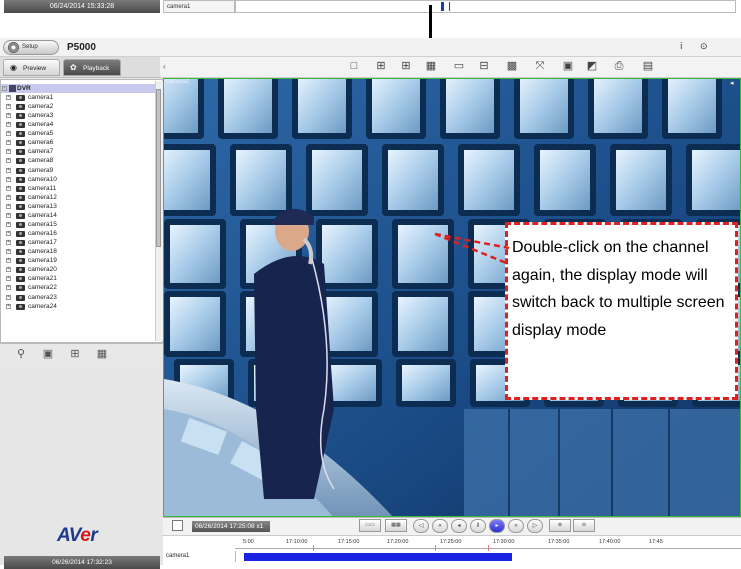  Describe the element at coordinates (4, 88) in the screenshot. I see `collapse-icon: -` at that location.